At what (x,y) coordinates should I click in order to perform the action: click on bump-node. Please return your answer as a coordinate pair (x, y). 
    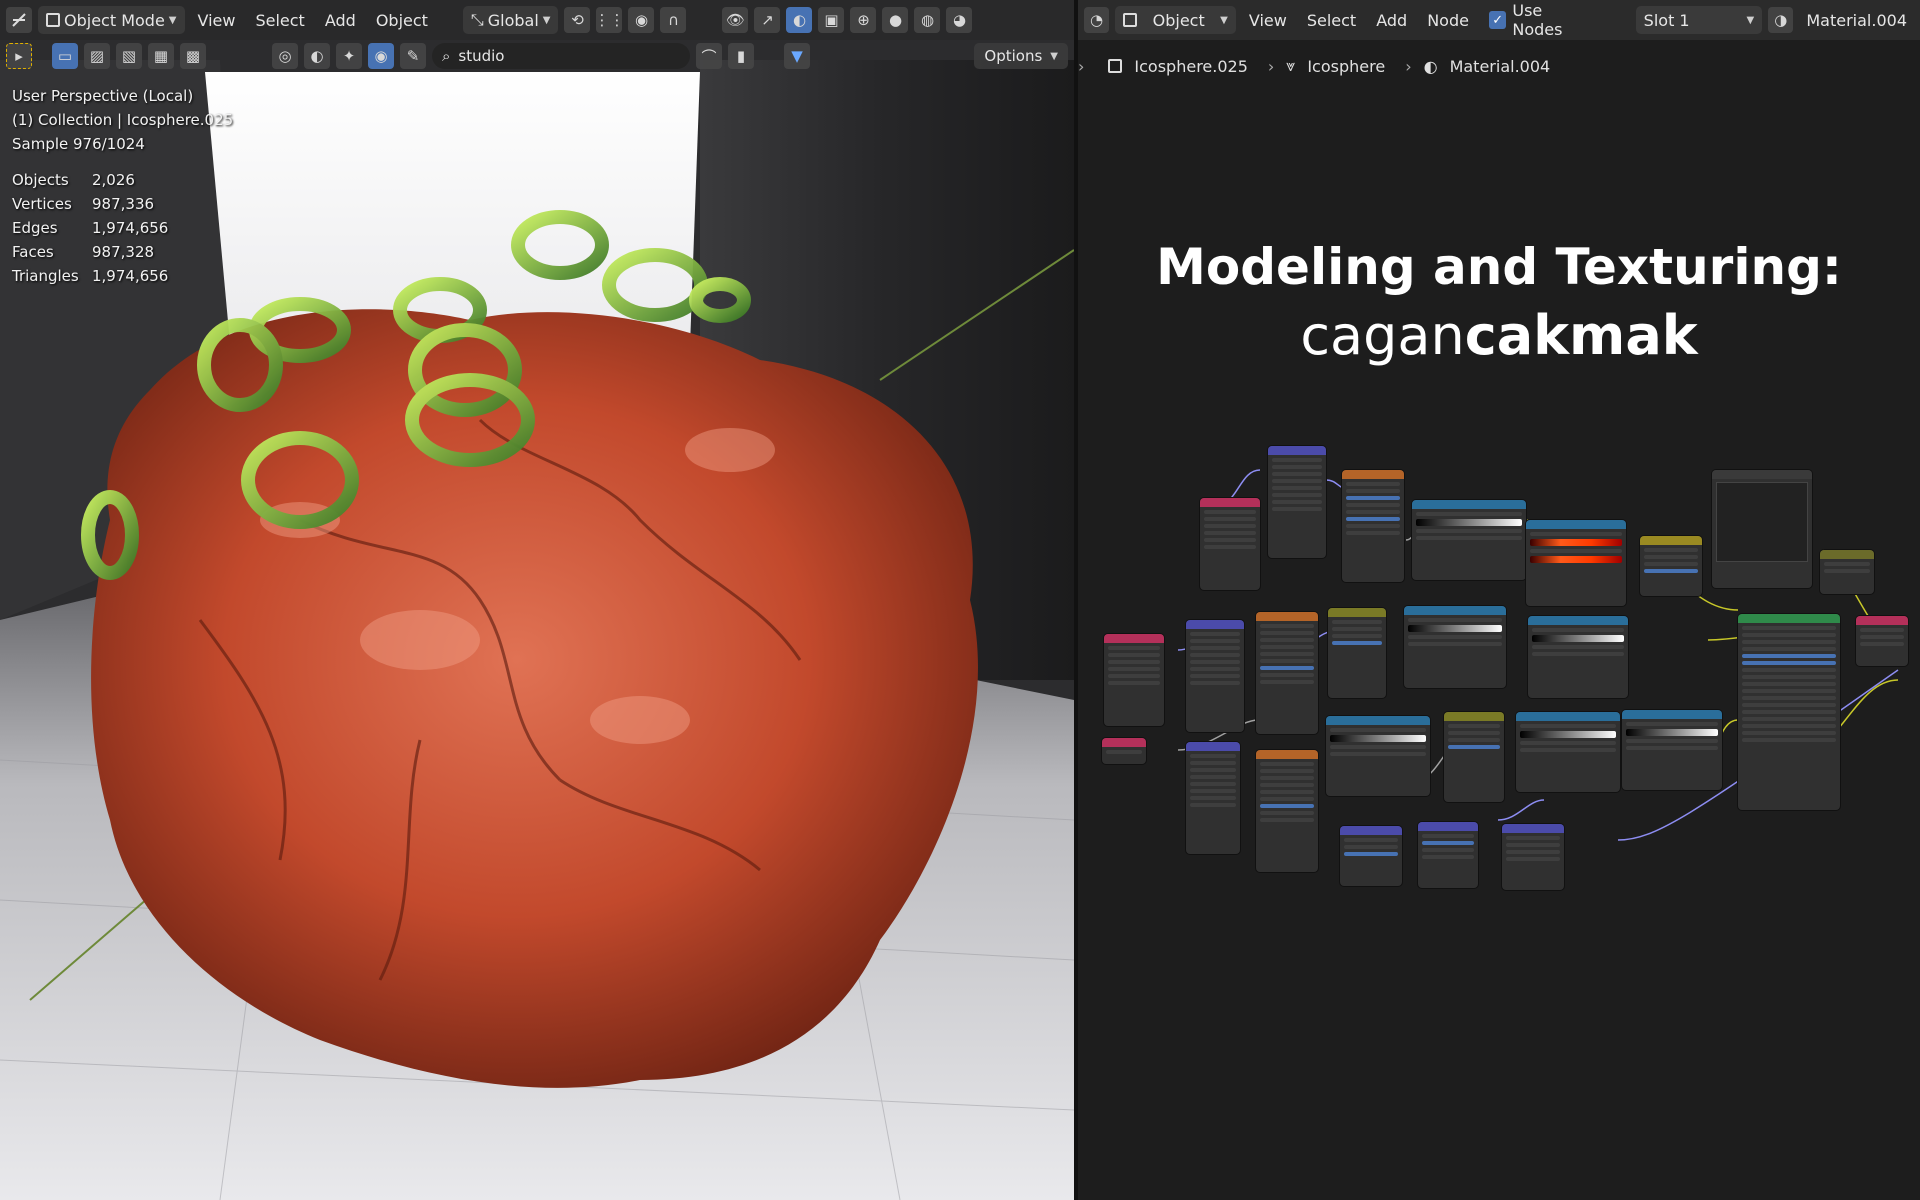
    Looking at the image, I should click on (1448, 855).